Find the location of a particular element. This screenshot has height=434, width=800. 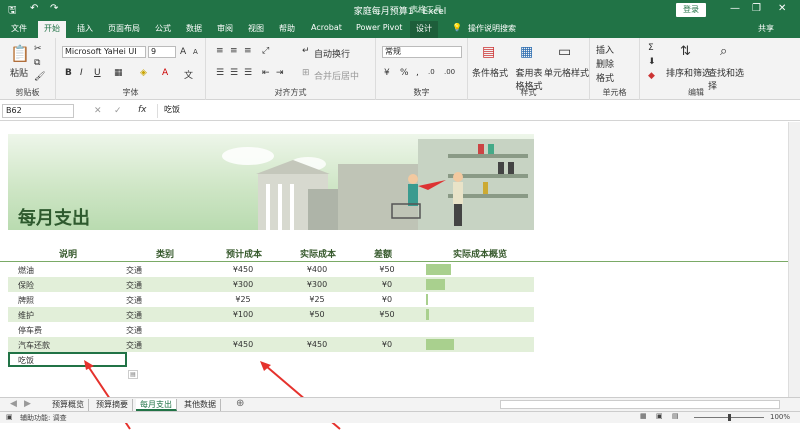

currency-icon: ¥ is located at coordinates (387, 73).